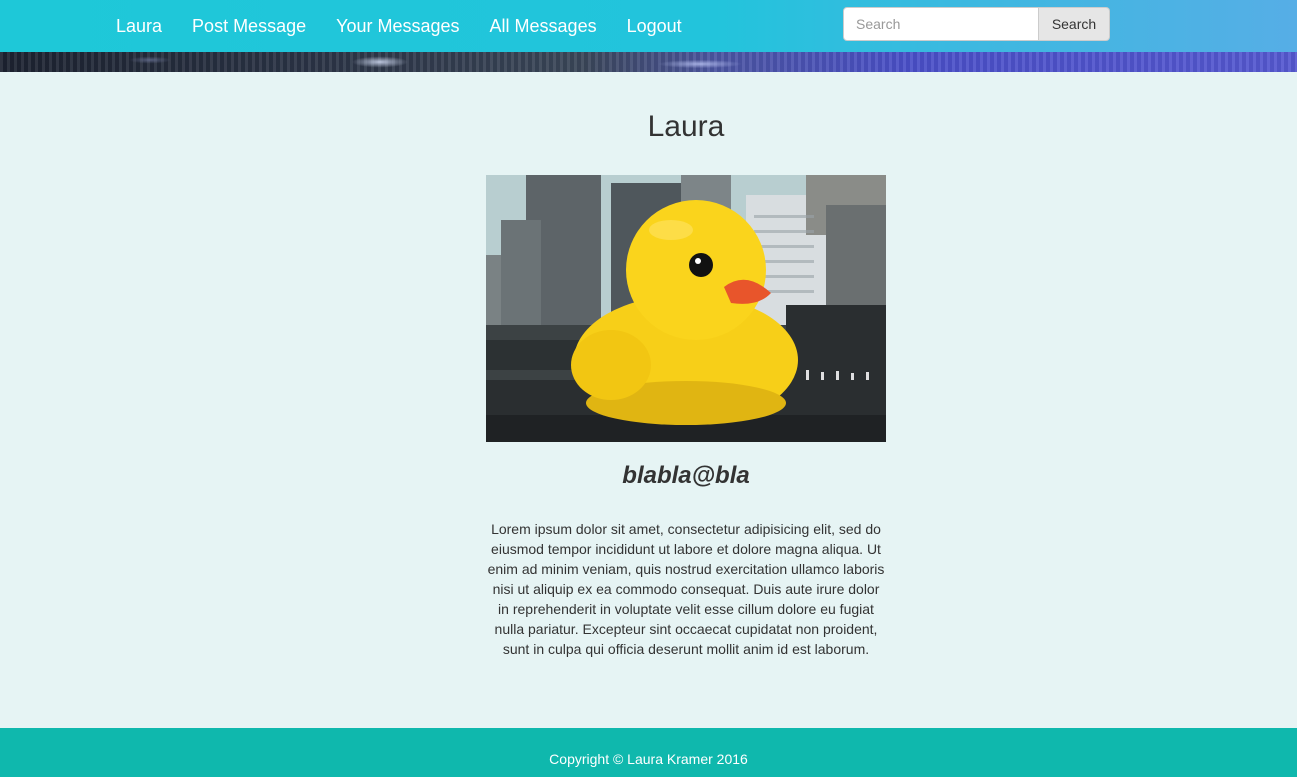 The image size is (1297, 777). Describe the element at coordinates (139, 26) in the screenshot. I see `nav-link-profile: Laura` at that location.